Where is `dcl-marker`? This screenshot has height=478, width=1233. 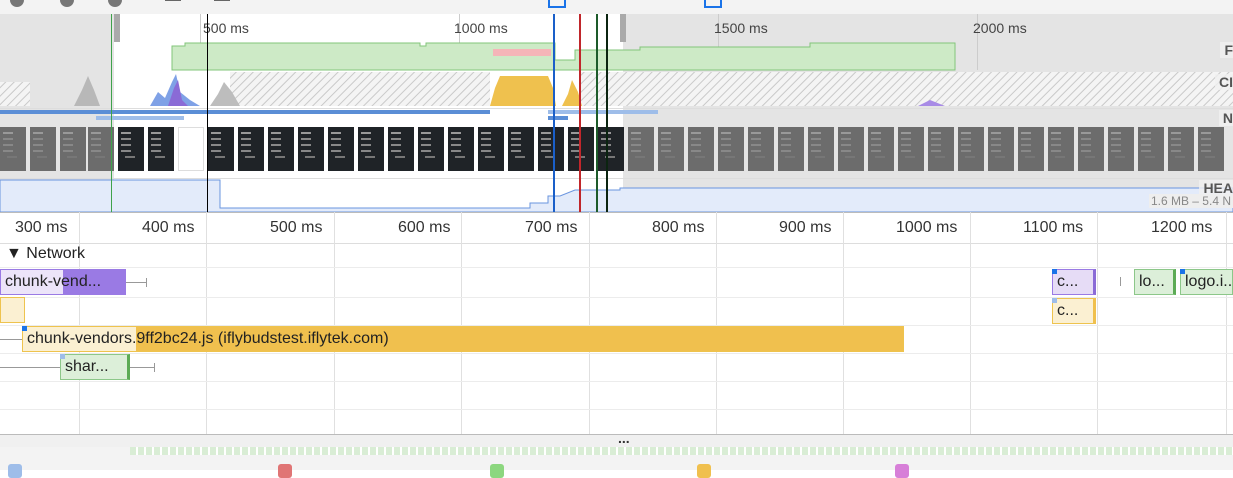 dcl-marker is located at coordinates (554, 113).